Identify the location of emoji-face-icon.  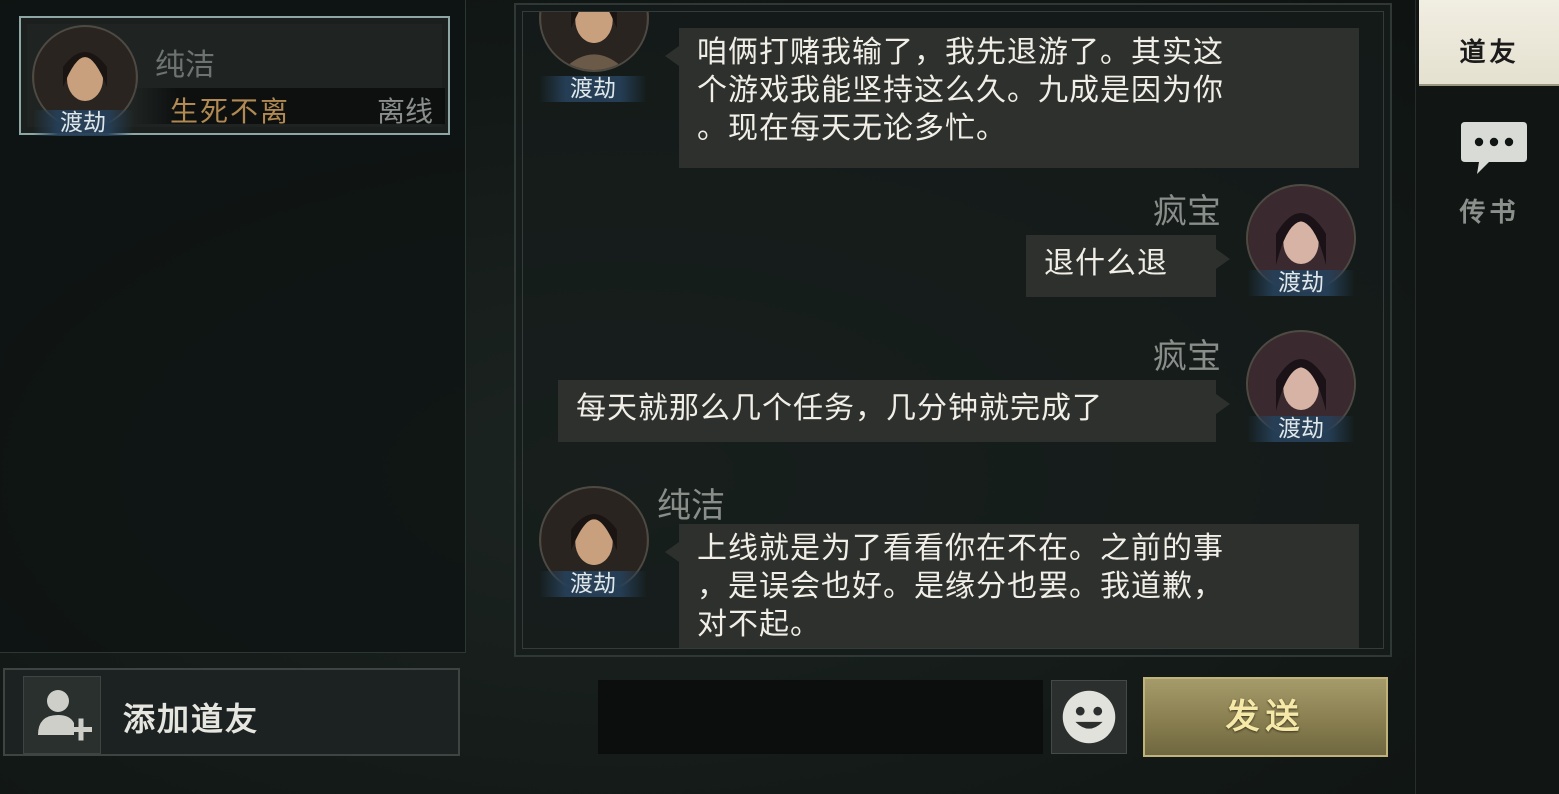
(1089, 717).